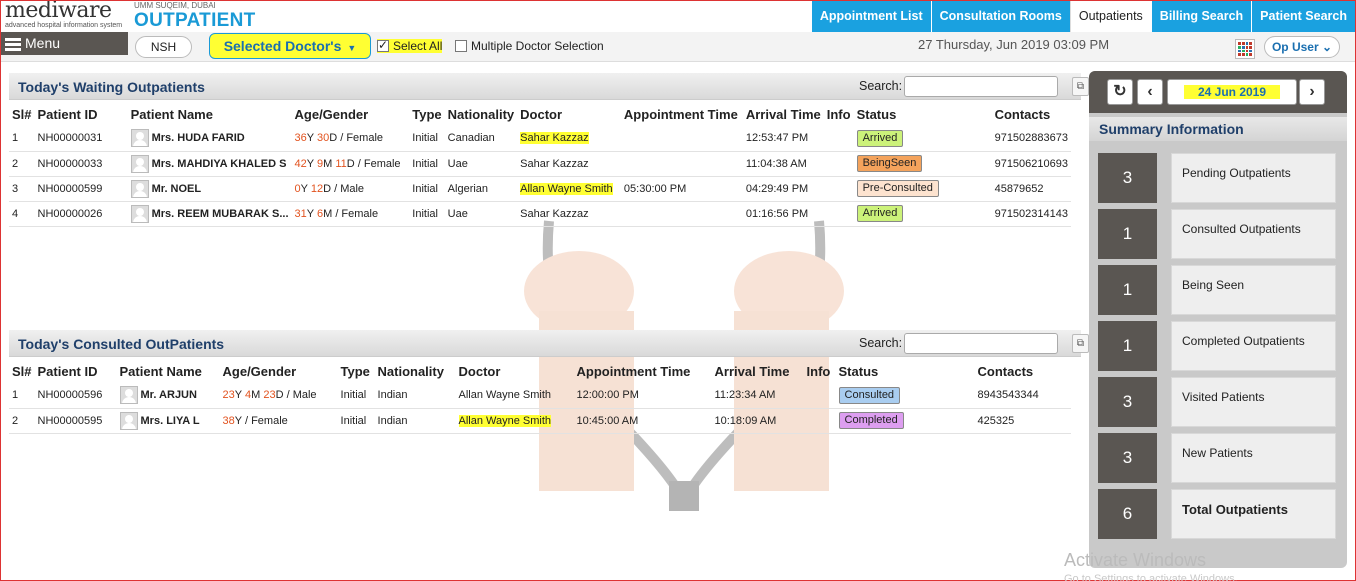 The width and height of the screenshot is (1356, 581). Describe the element at coordinates (171, 114) in the screenshot. I see `col-header: Patient Name` at that location.